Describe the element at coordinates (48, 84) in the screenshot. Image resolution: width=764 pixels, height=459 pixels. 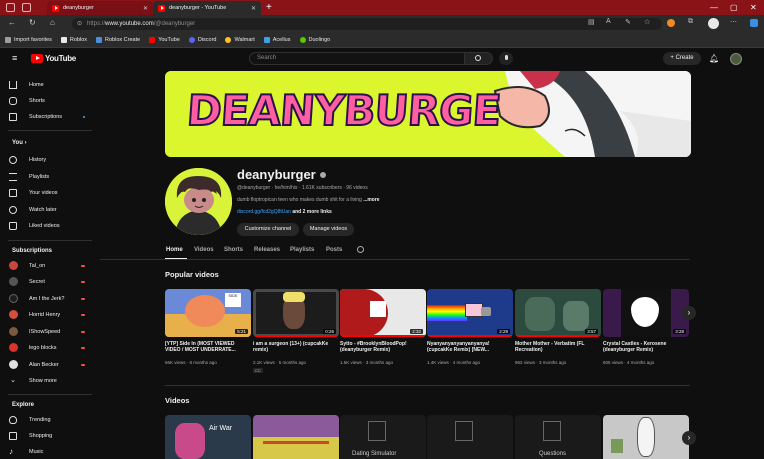
I see `sidebar-item-home: Home` at that location.